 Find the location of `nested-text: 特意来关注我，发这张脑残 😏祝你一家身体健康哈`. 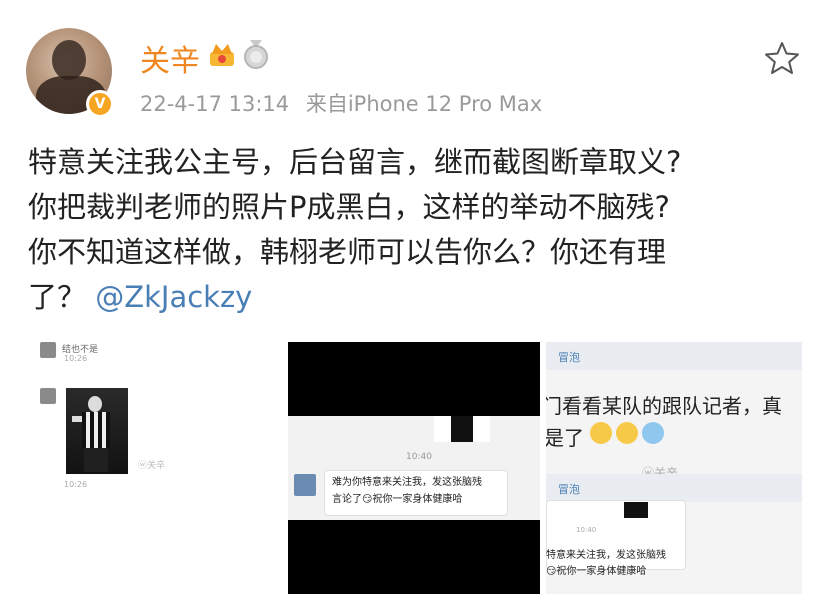

nested-text: 特意来关注我，发这张脑残 😏祝你一家身体健康哈 is located at coordinates (621, 564).